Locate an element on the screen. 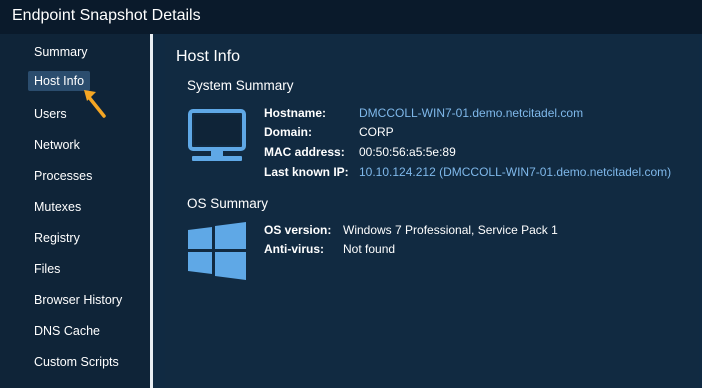 Image resolution: width=702 pixels, height=388 pixels. mac-address-value: 00:50:56:a5:5e:89 is located at coordinates (407, 152).